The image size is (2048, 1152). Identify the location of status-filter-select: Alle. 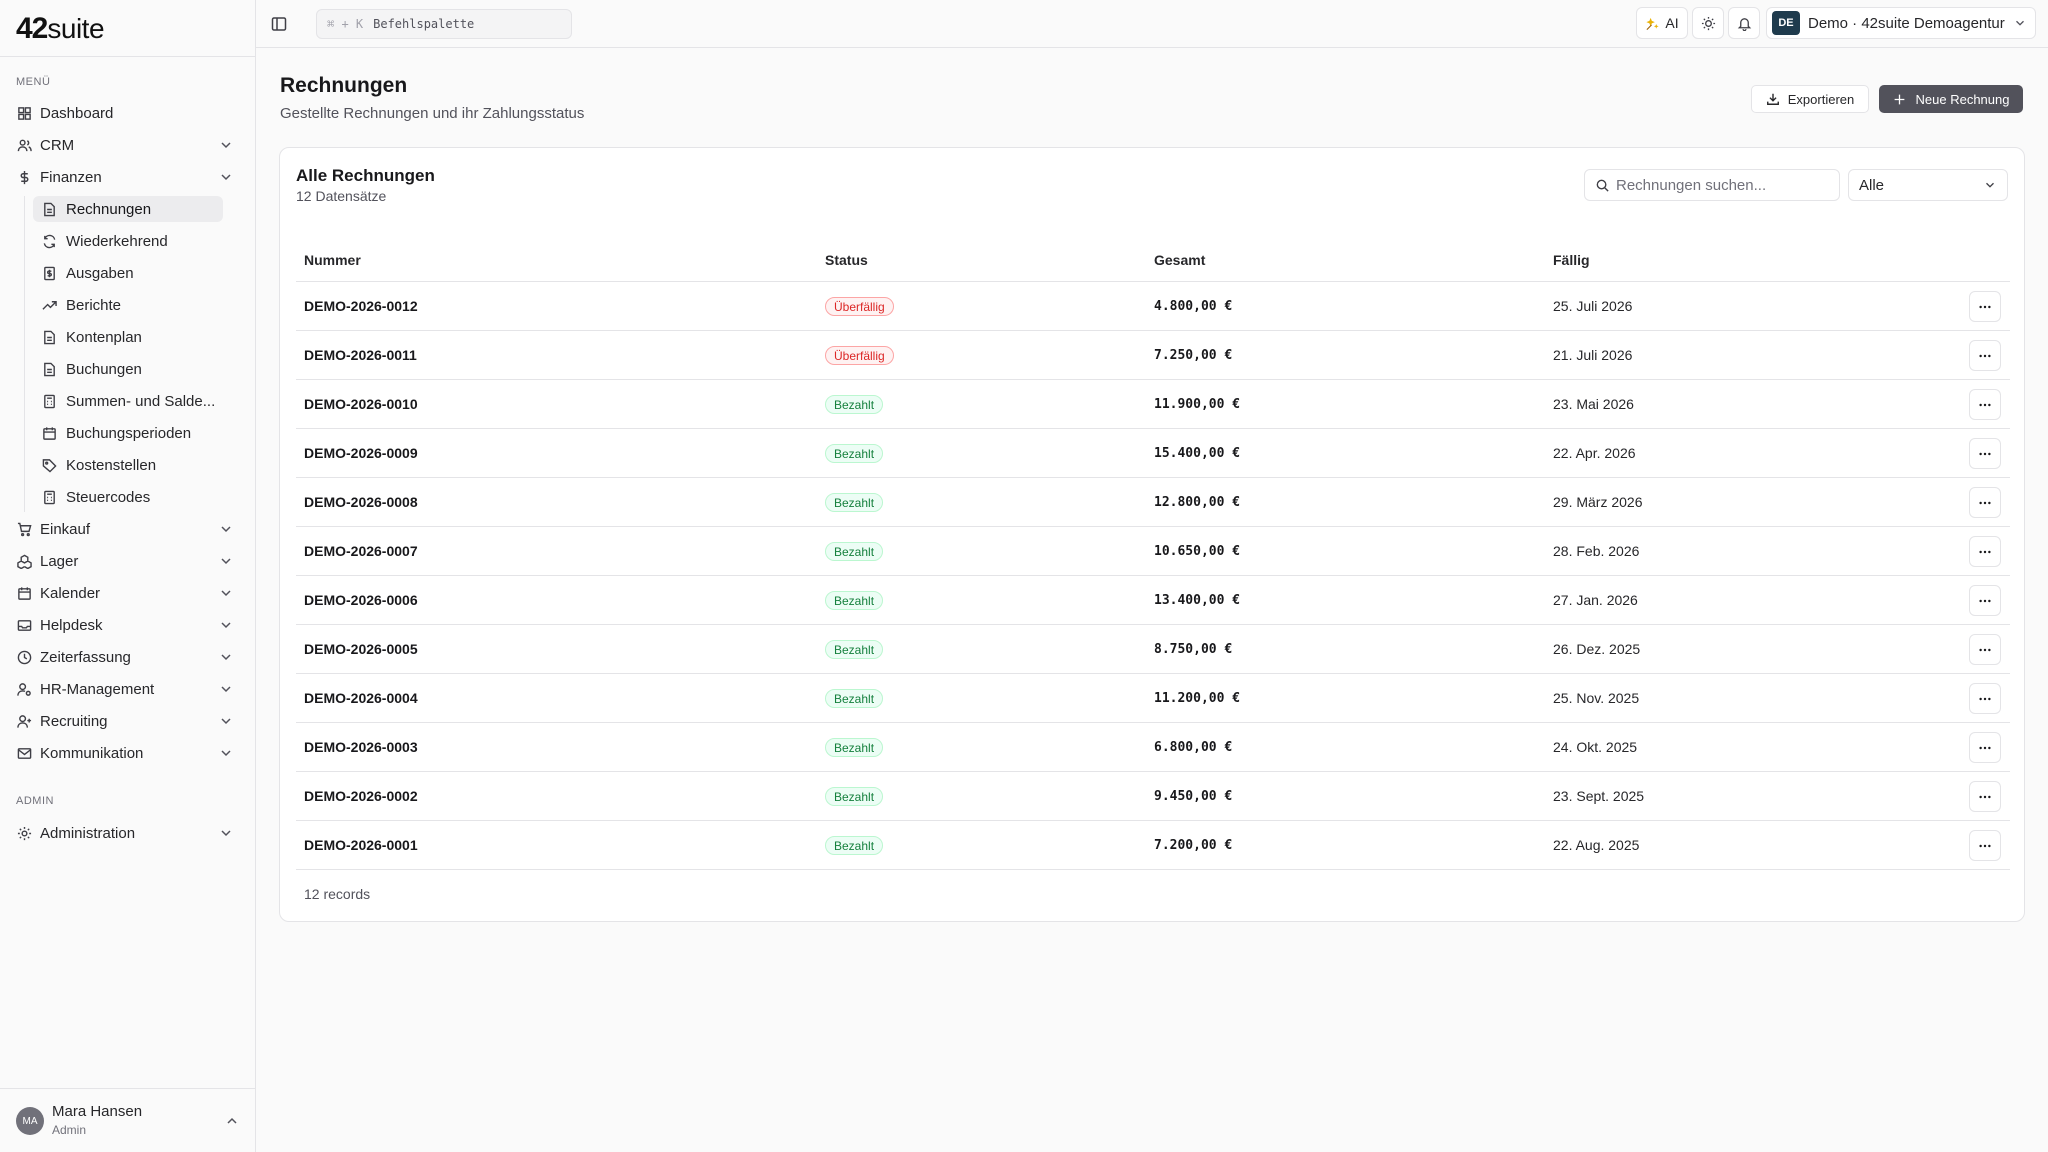
(1928, 185).